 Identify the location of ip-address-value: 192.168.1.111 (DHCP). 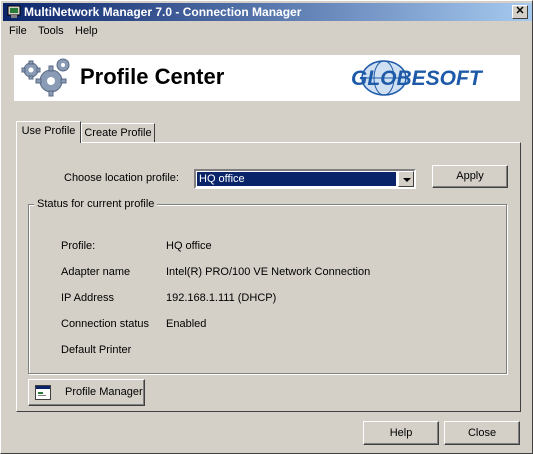
(221, 298).